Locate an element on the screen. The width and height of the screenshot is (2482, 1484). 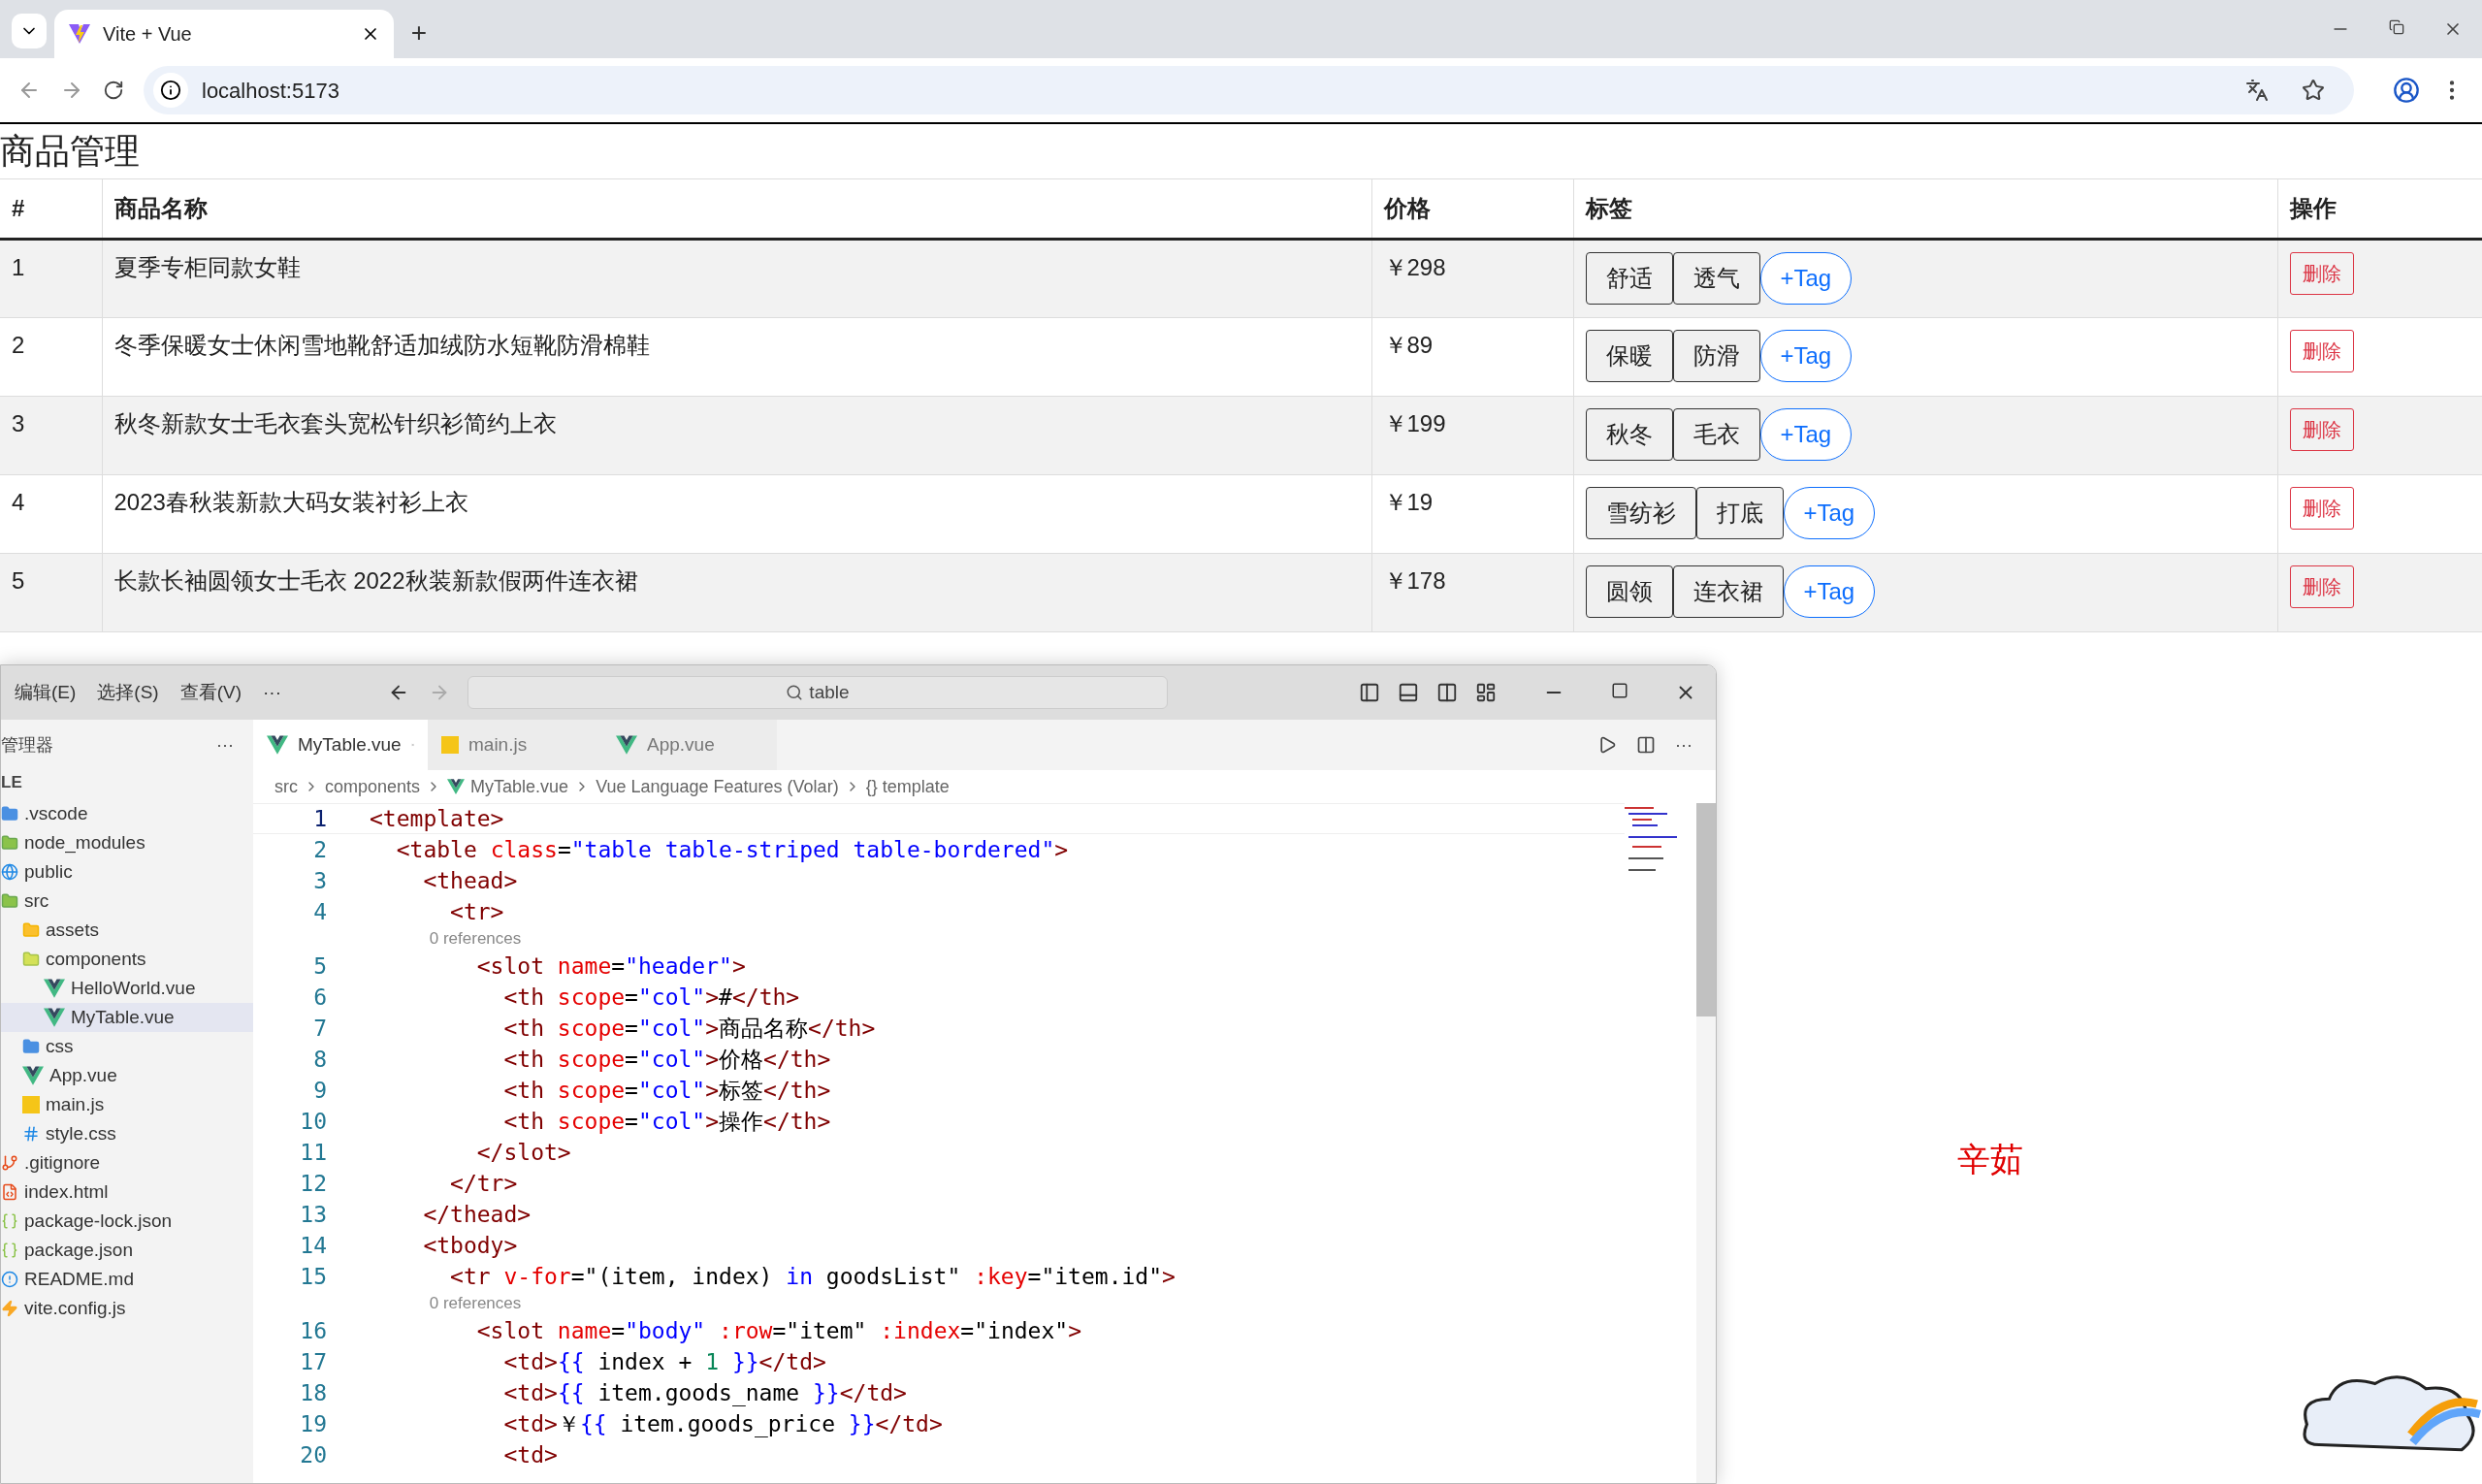
code-line: <th scope="col">商品名称</th> is located at coordinates (689, 1028).